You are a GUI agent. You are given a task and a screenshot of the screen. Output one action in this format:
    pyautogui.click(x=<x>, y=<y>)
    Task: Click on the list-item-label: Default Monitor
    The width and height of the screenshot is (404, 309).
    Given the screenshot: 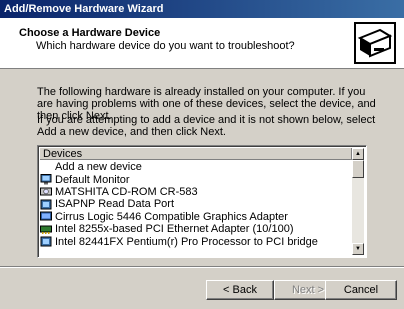 What is the action you would take?
    pyautogui.click(x=92, y=179)
    